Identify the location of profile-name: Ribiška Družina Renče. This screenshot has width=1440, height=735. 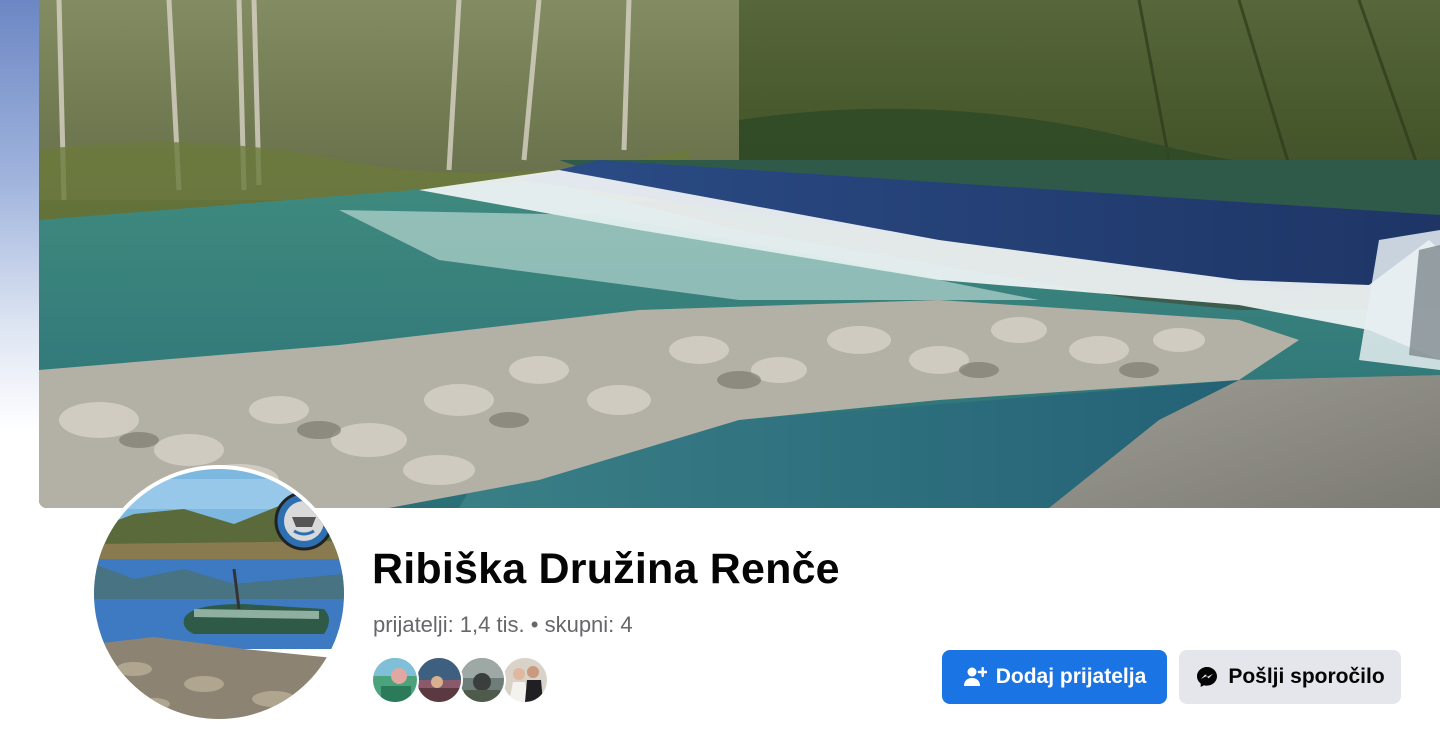
(606, 569).